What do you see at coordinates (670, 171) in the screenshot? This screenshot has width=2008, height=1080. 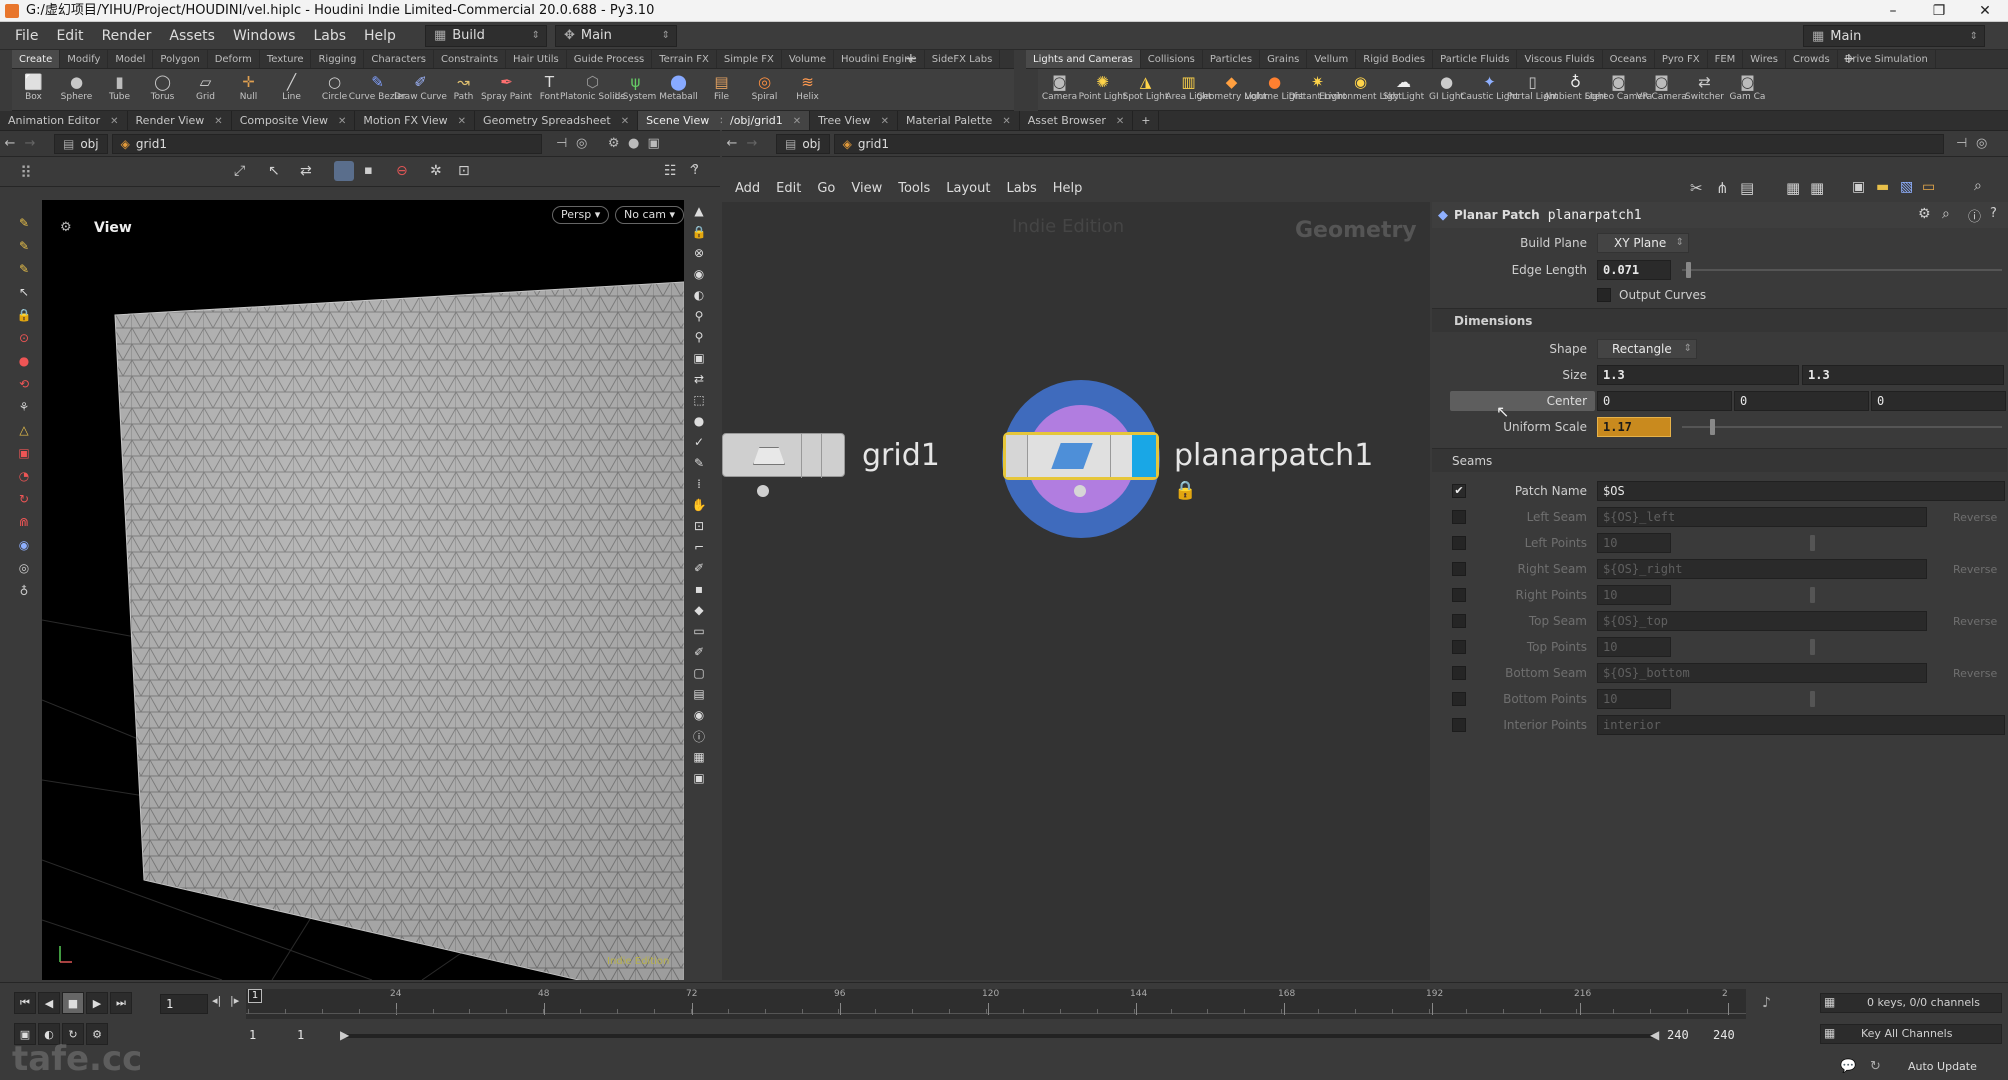 I see `options-list-icon: ☷` at bounding box center [670, 171].